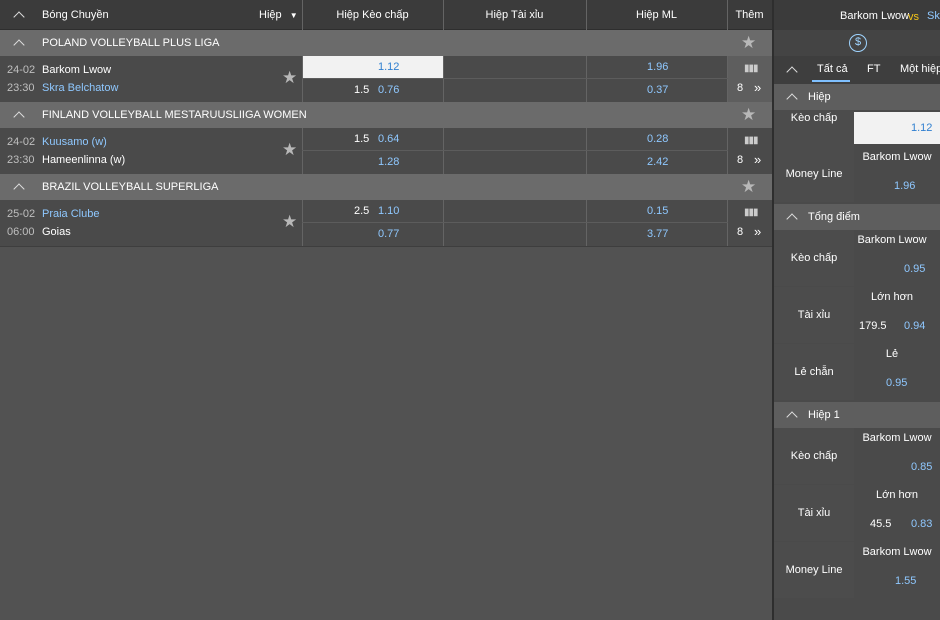 The height and width of the screenshot is (620, 940). I want to click on panel-home-team: Barkom Lwow, so click(875, 16).